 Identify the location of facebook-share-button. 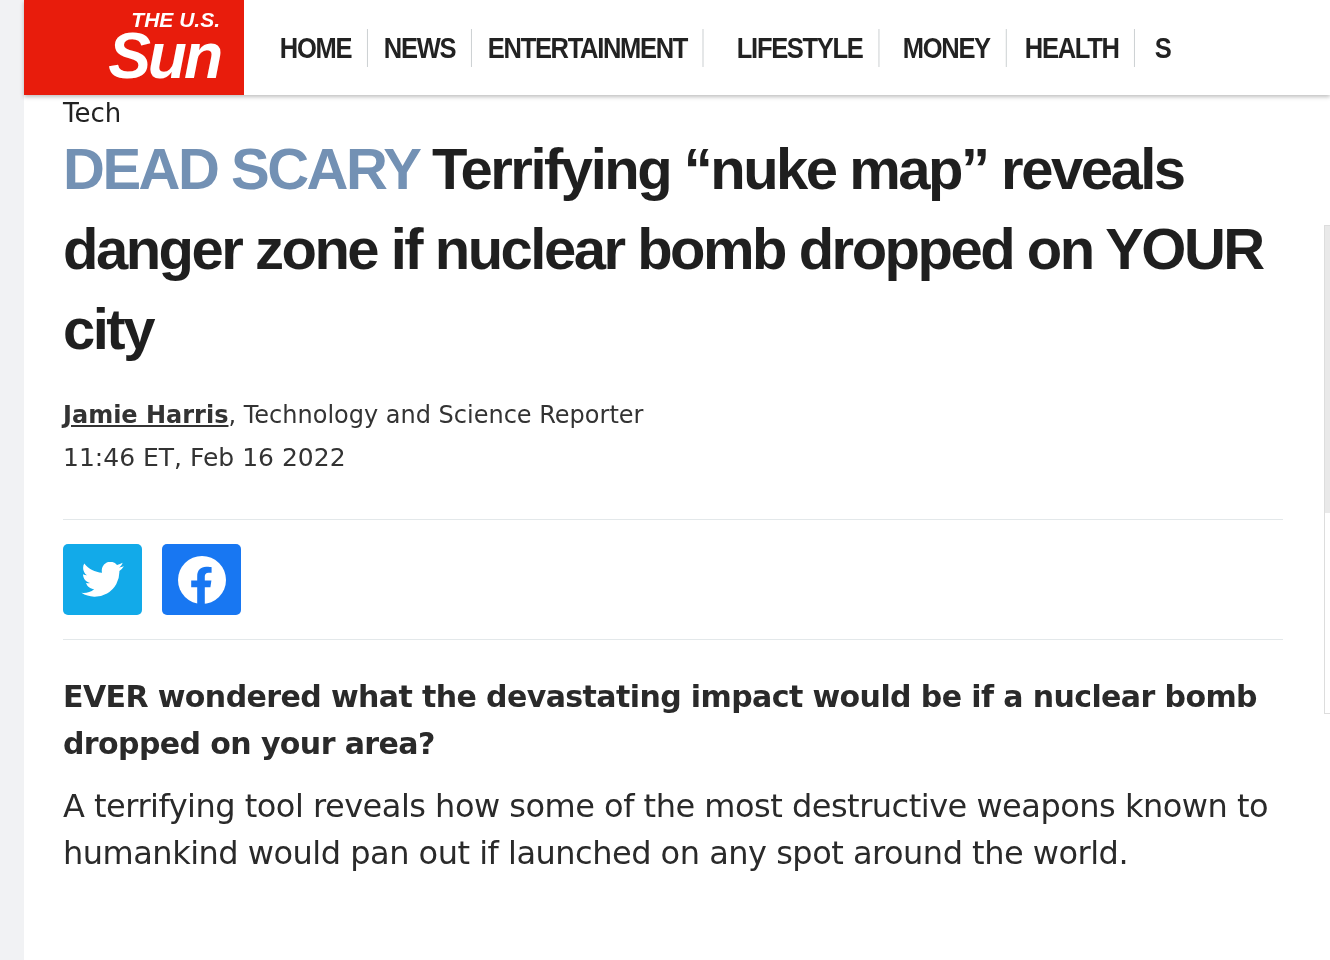
(201, 579).